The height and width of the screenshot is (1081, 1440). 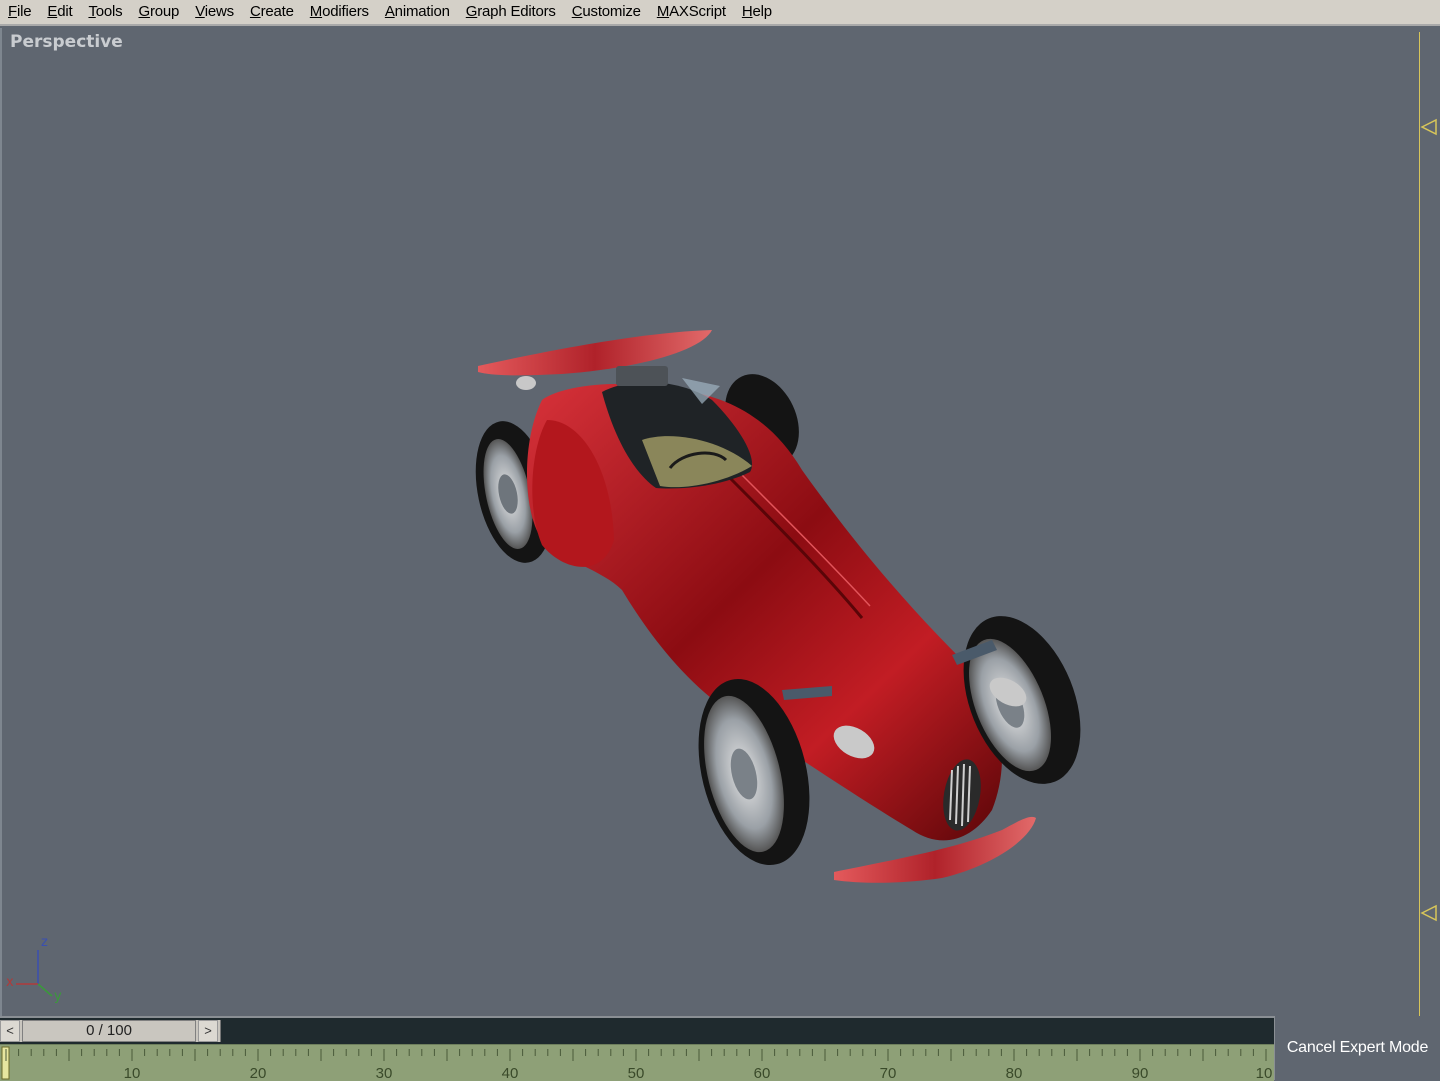 I want to click on menu-group: Group, so click(x=158, y=12).